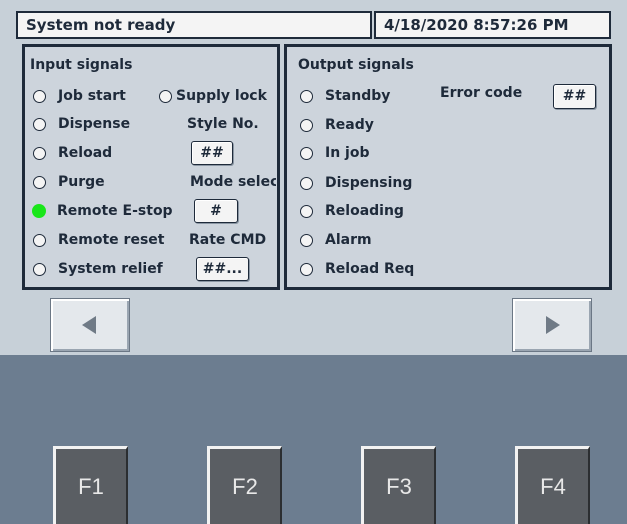  I want to click on output-signal-label: Dispensing, so click(369, 183).